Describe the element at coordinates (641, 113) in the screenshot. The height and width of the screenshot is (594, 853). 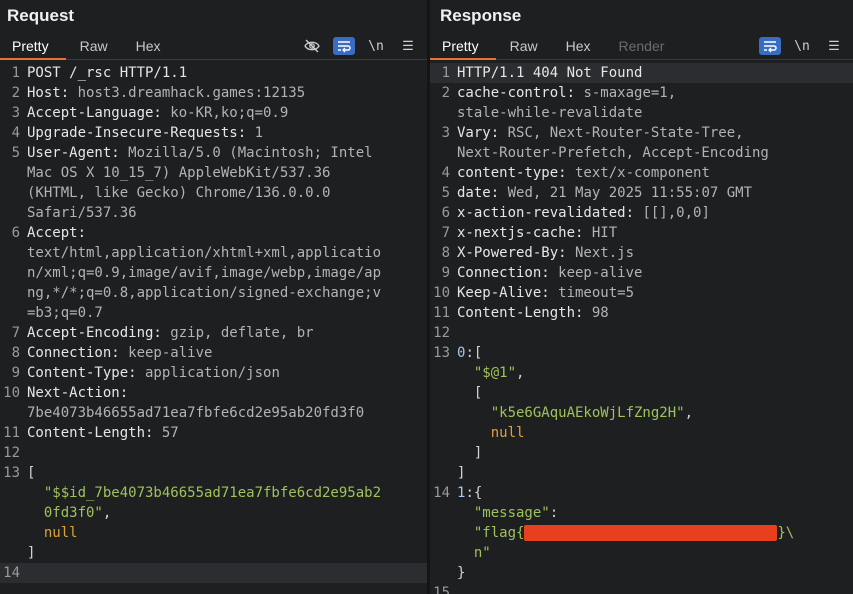
I see `code-line: stale-while-revalidate` at that location.